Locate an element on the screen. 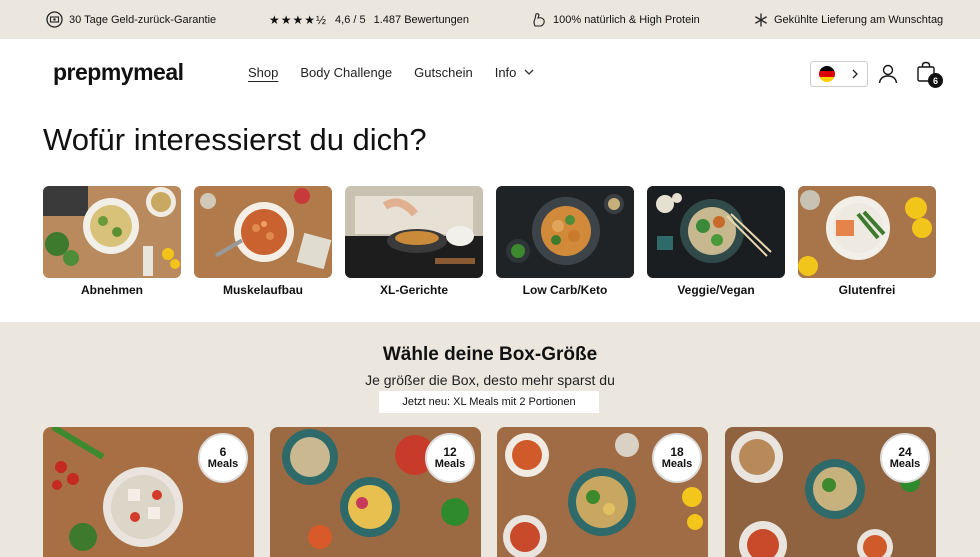 Image resolution: width=980 pixels, height=557 pixels. cart-button: 6 is located at coordinates (929, 74).